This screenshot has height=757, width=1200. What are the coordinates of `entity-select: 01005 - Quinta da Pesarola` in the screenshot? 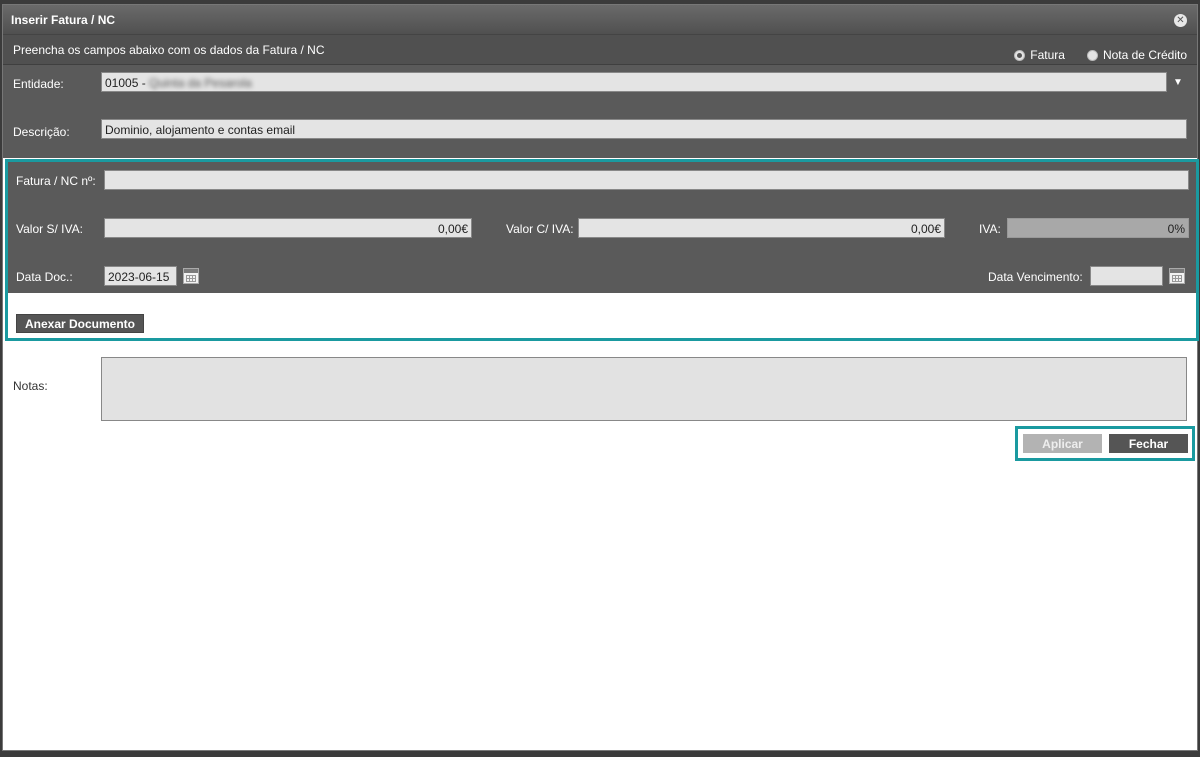 It's located at (634, 82).